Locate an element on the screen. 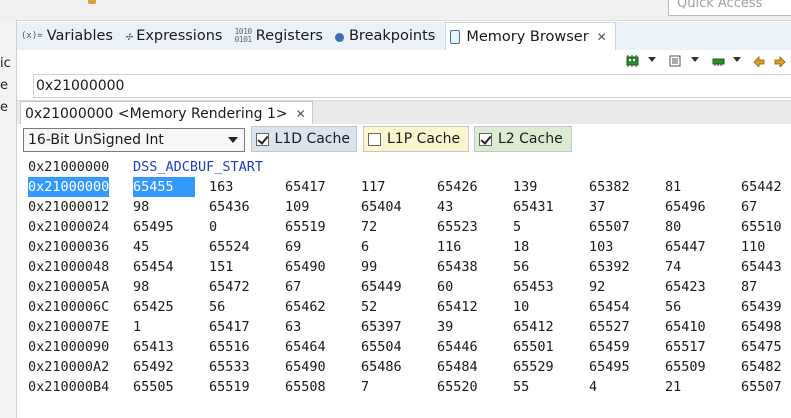  memory-cell: 65498 is located at coordinates (761, 327).